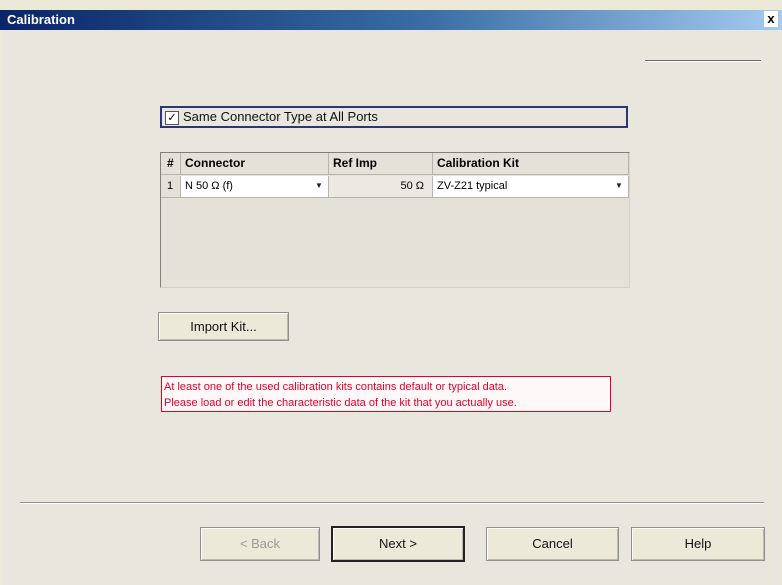 The height and width of the screenshot is (585, 782). What do you see at coordinates (255, 187) in the screenshot?
I see `connector-select: N 50 Ω (f) ▼` at bounding box center [255, 187].